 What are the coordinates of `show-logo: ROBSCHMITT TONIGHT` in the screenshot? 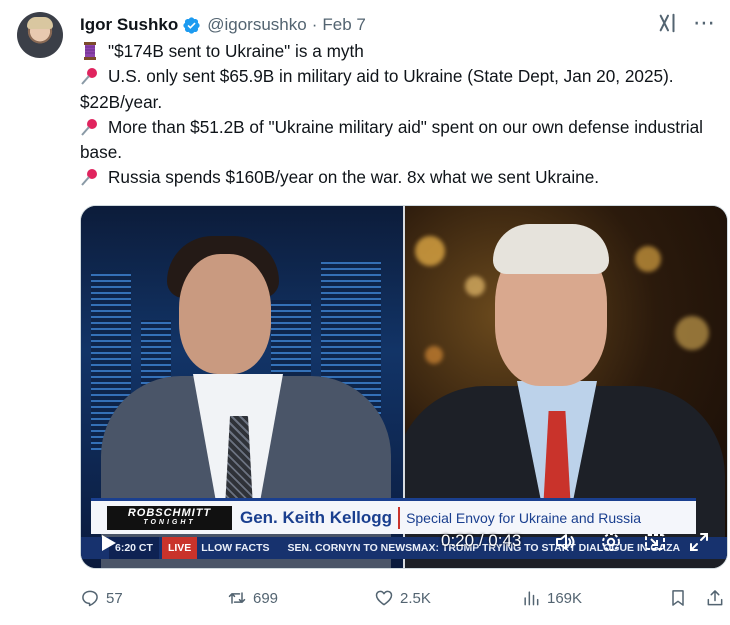 It's located at (169, 517).